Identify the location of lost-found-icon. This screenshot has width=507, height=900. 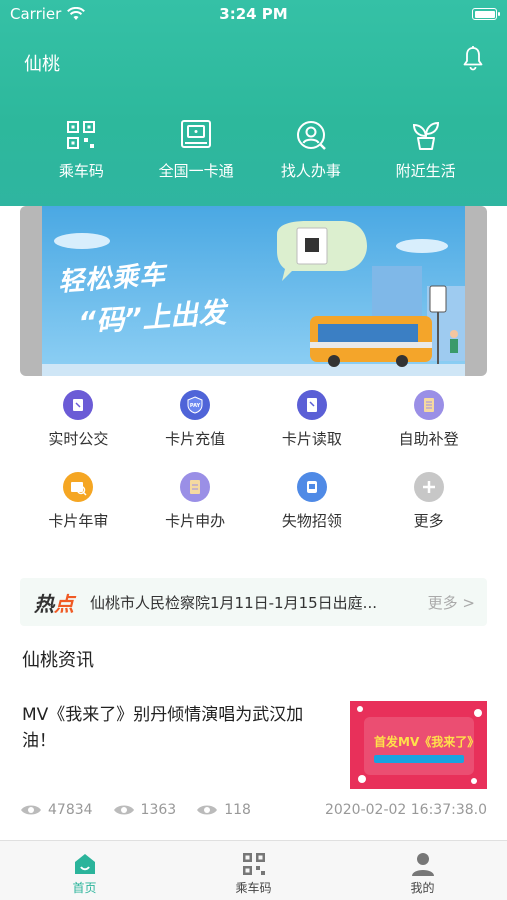
(311, 487).